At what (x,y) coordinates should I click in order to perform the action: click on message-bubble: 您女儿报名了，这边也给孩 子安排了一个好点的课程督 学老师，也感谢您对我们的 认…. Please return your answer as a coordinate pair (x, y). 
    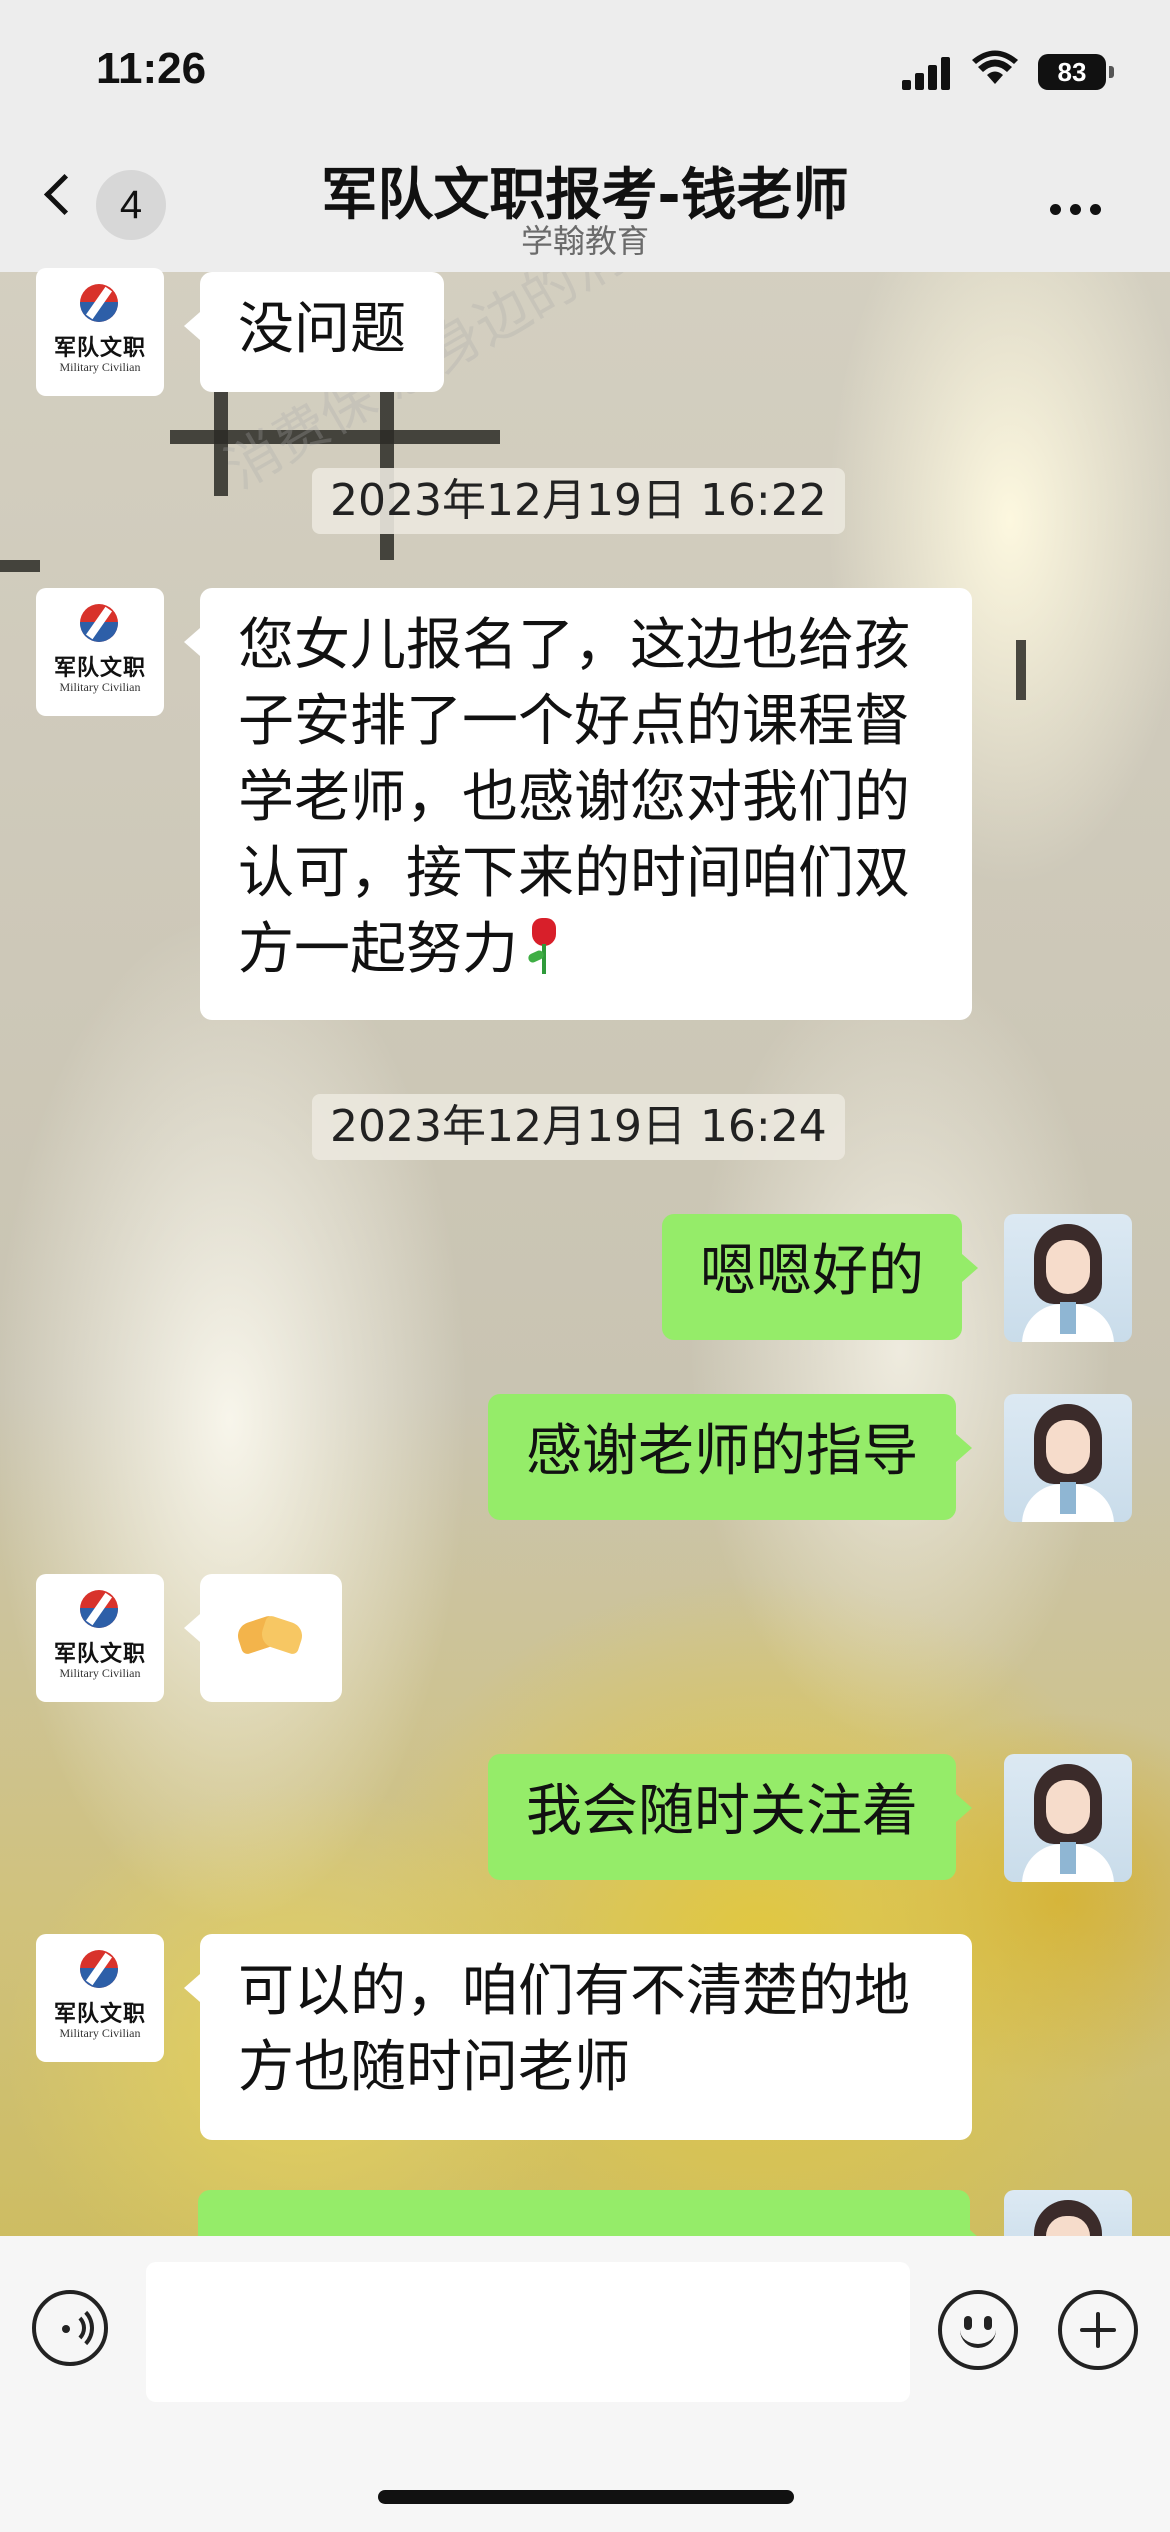
    Looking at the image, I should click on (578, 804).